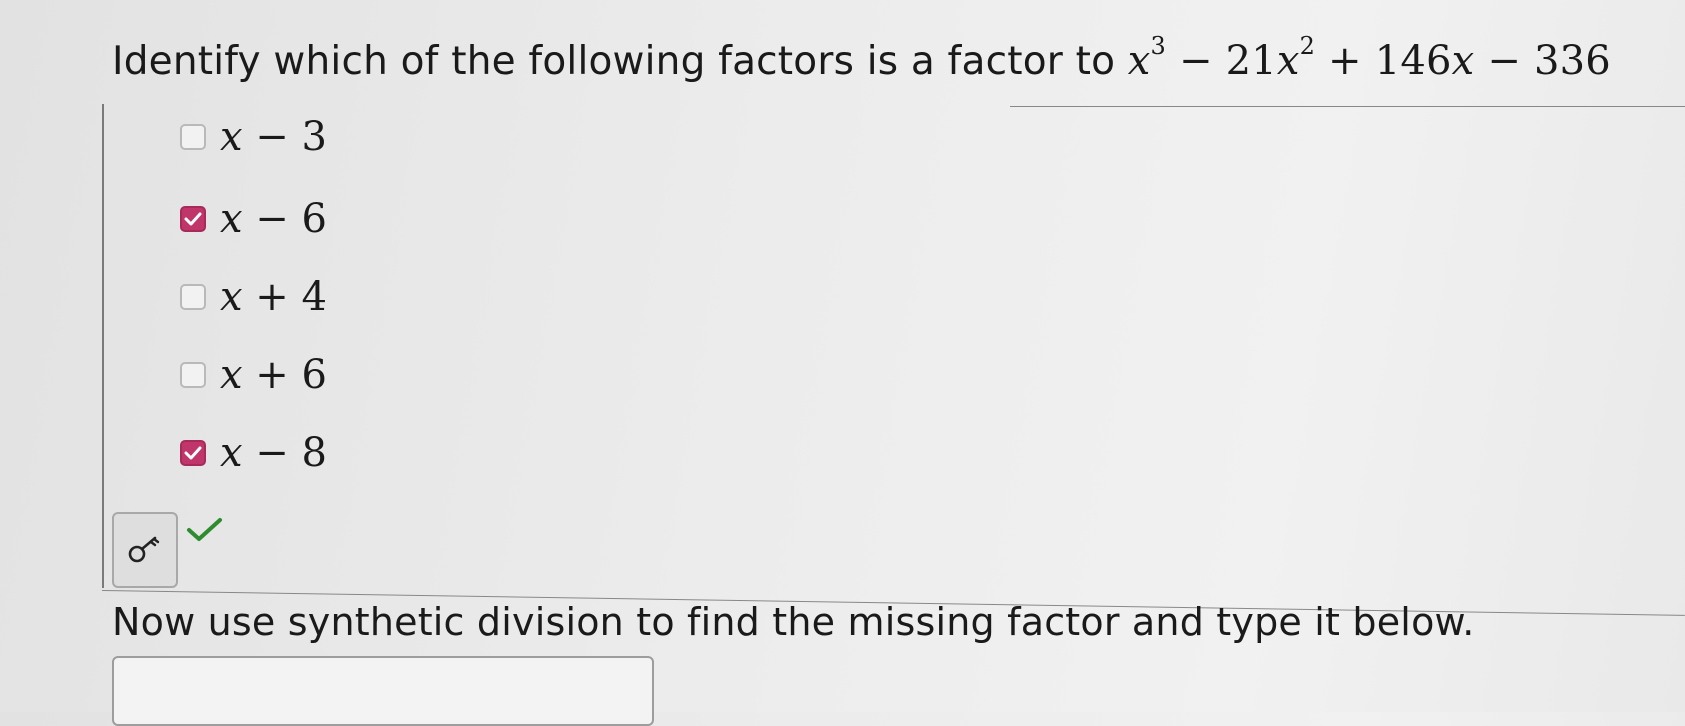  What do you see at coordinates (204, 529) in the screenshot?
I see `checkmark-icon` at bounding box center [204, 529].